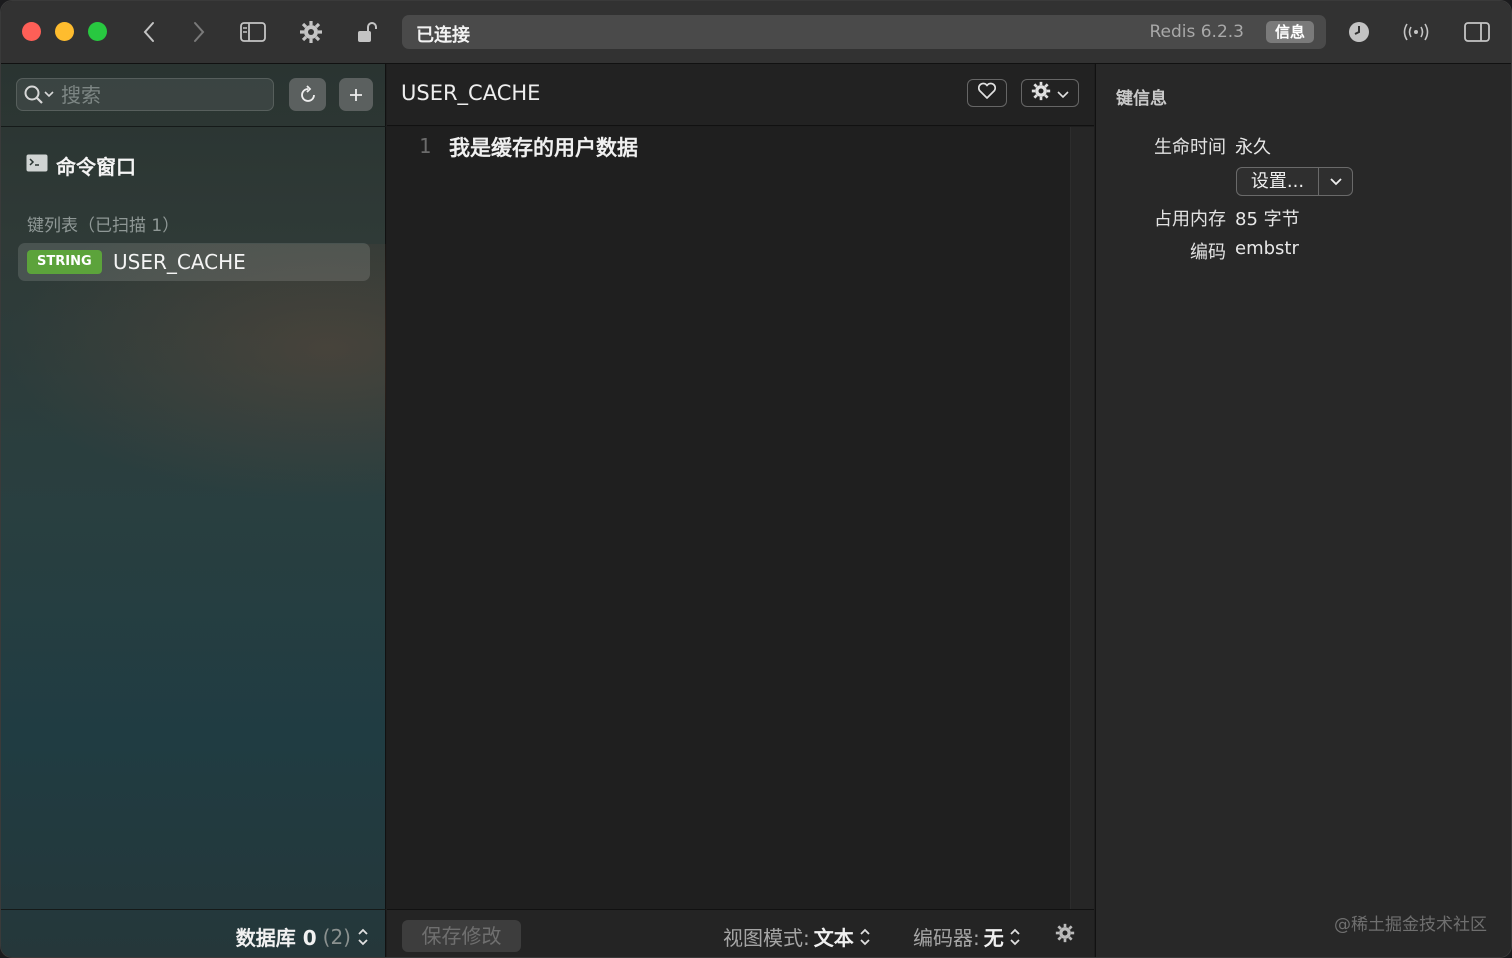 The width and height of the screenshot is (1512, 958). What do you see at coordinates (149, 32) in the screenshot?
I see `back-icon` at bounding box center [149, 32].